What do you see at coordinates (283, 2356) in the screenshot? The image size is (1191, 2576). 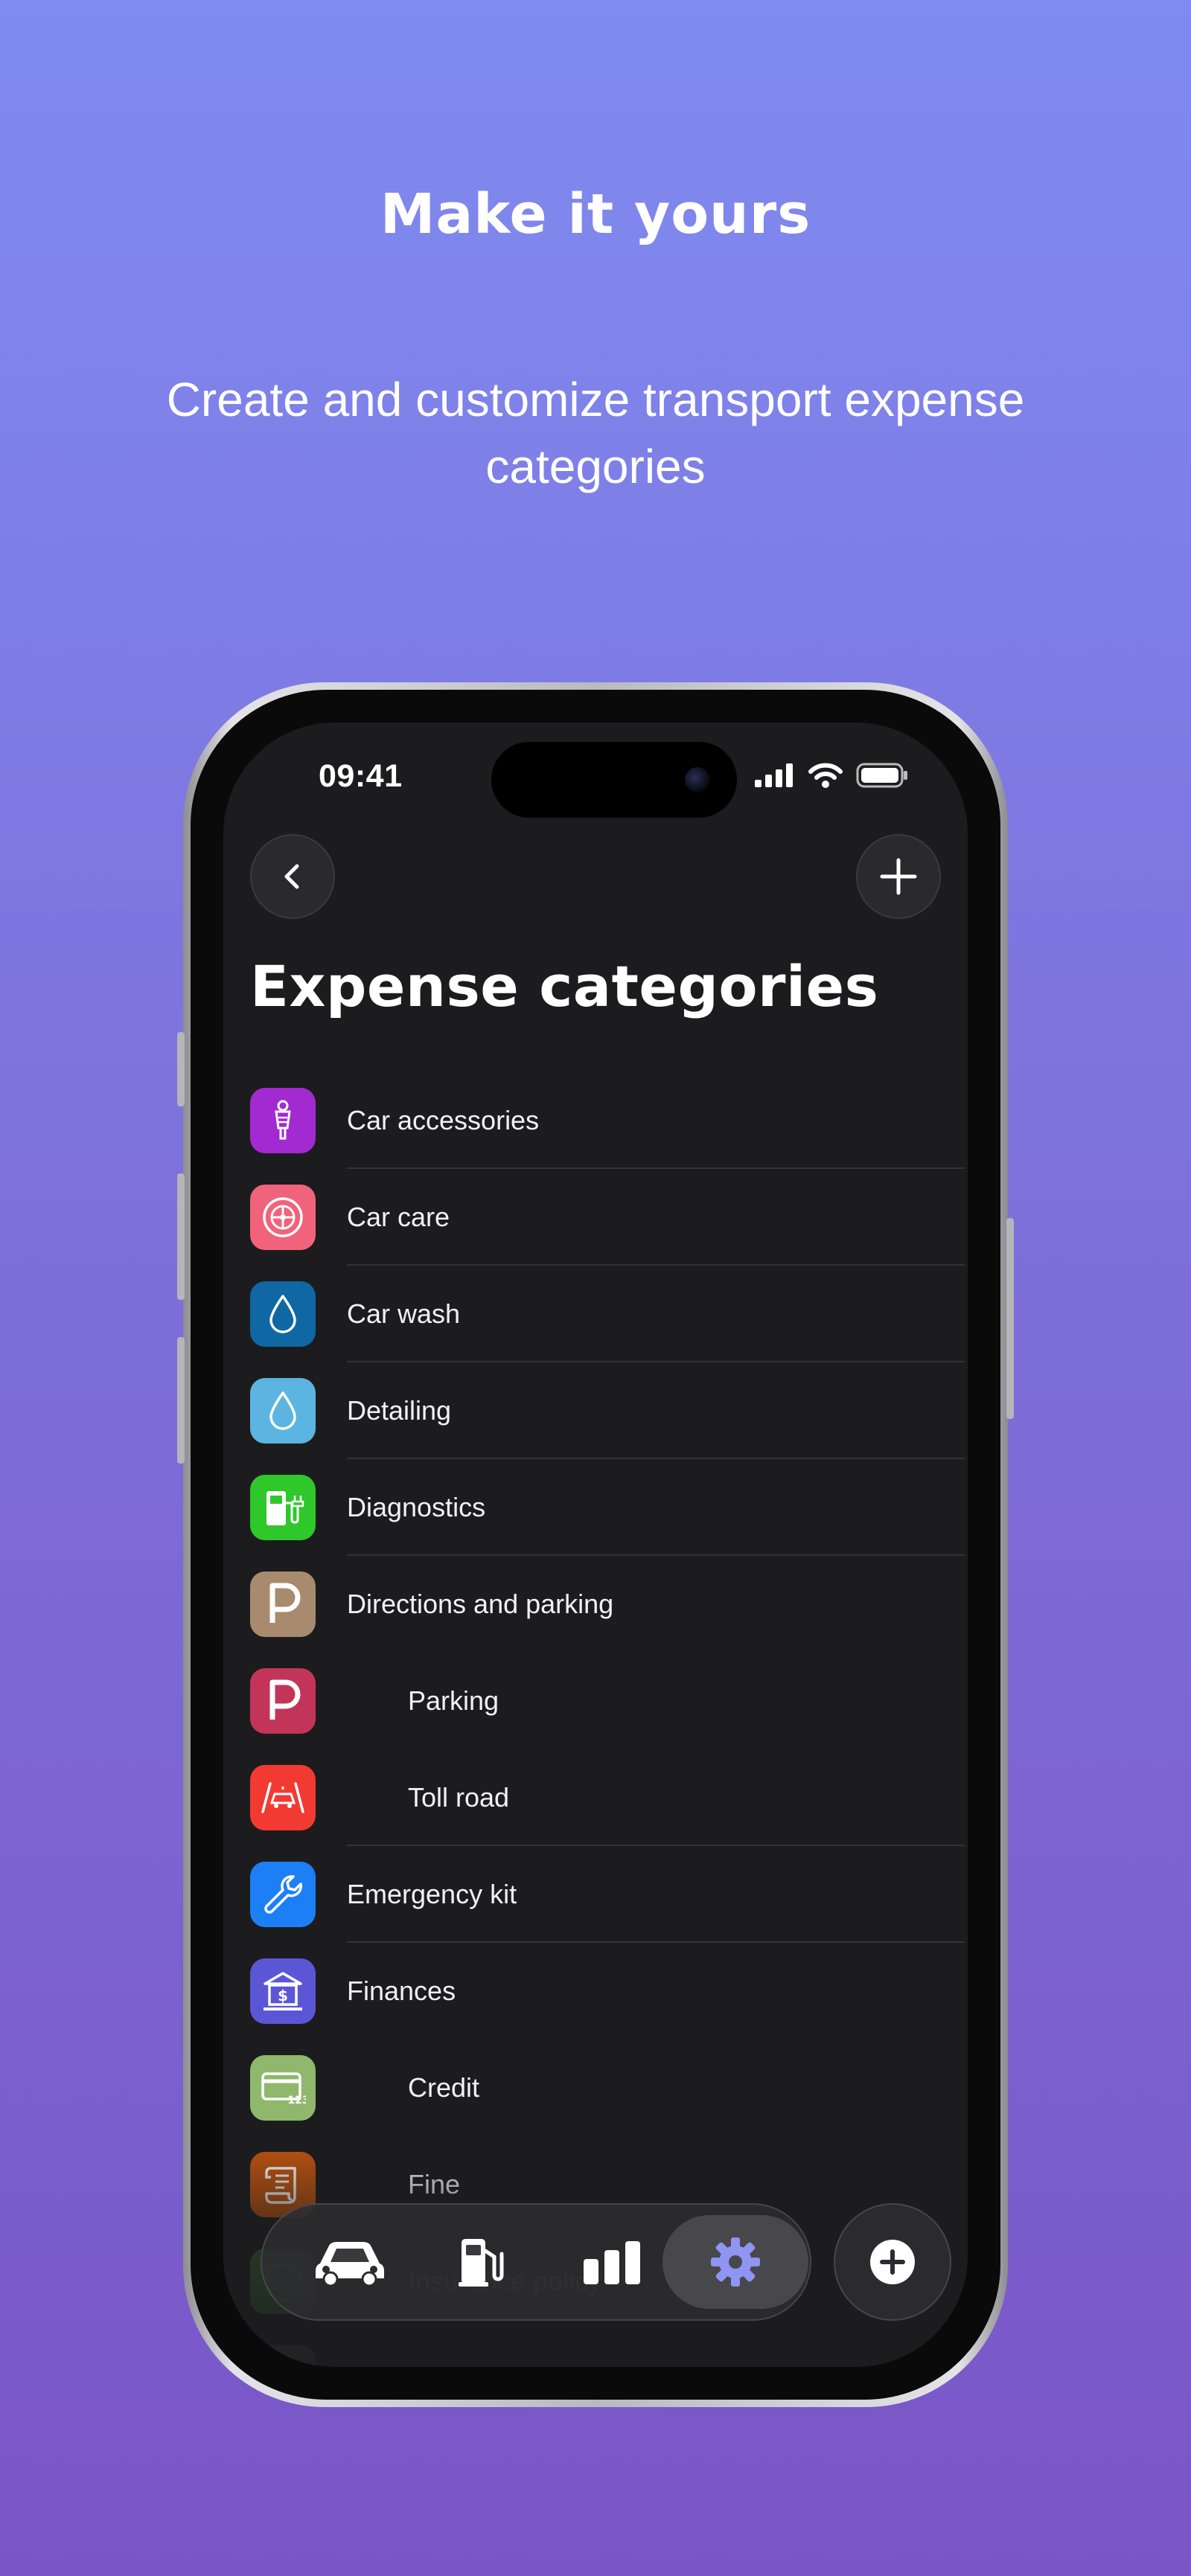 I see `document-icon` at bounding box center [283, 2356].